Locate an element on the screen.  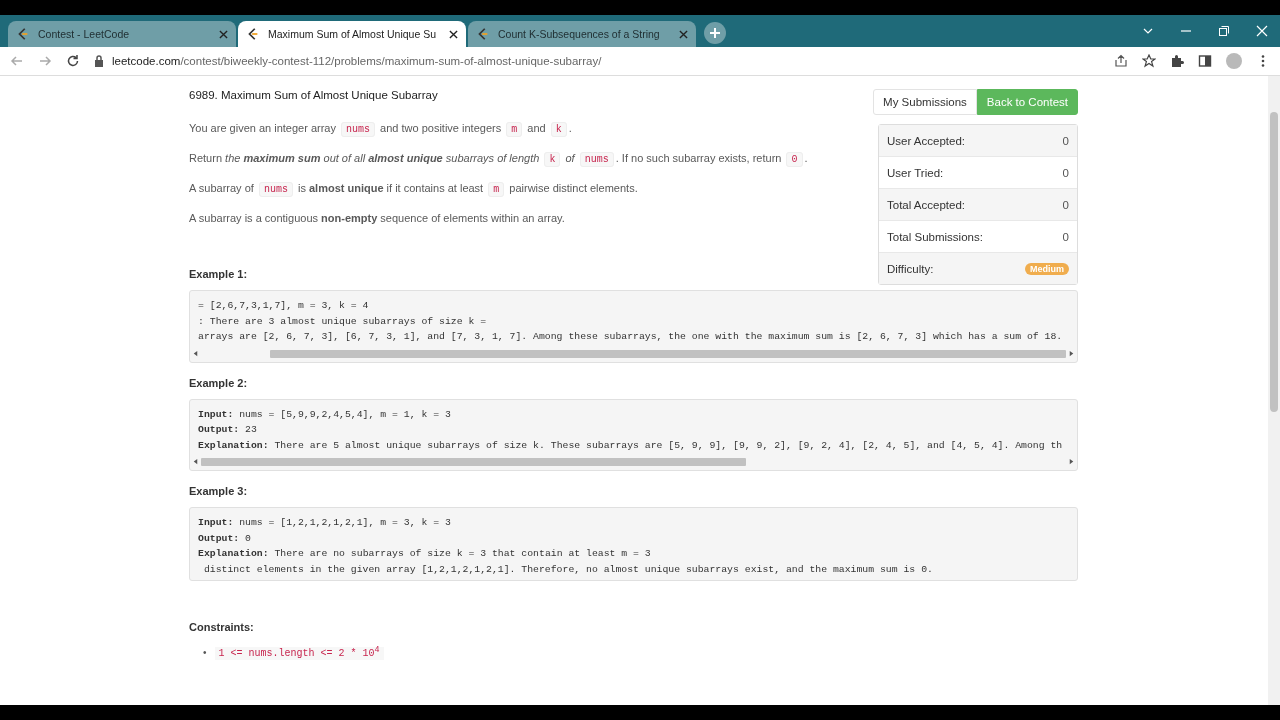
code-line: distinct elements in the given array [1,2,1,2,1,2,1]. Therefore, no almost unique subarrays exist, and the maximum sum is 0. is located at coordinates (567, 569).